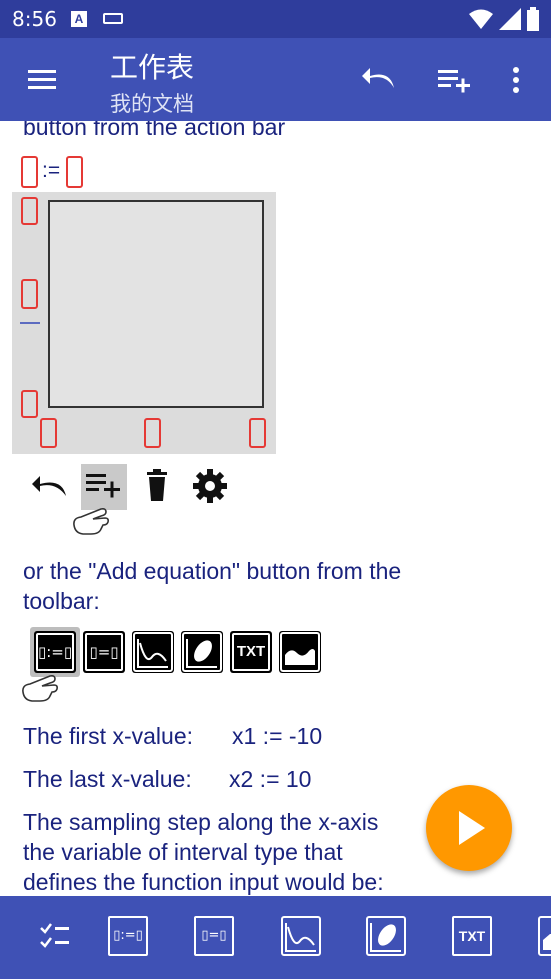 Image resolution: width=551 pixels, height=979 pixels. I want to click on battery-icon, so click(533, 19).